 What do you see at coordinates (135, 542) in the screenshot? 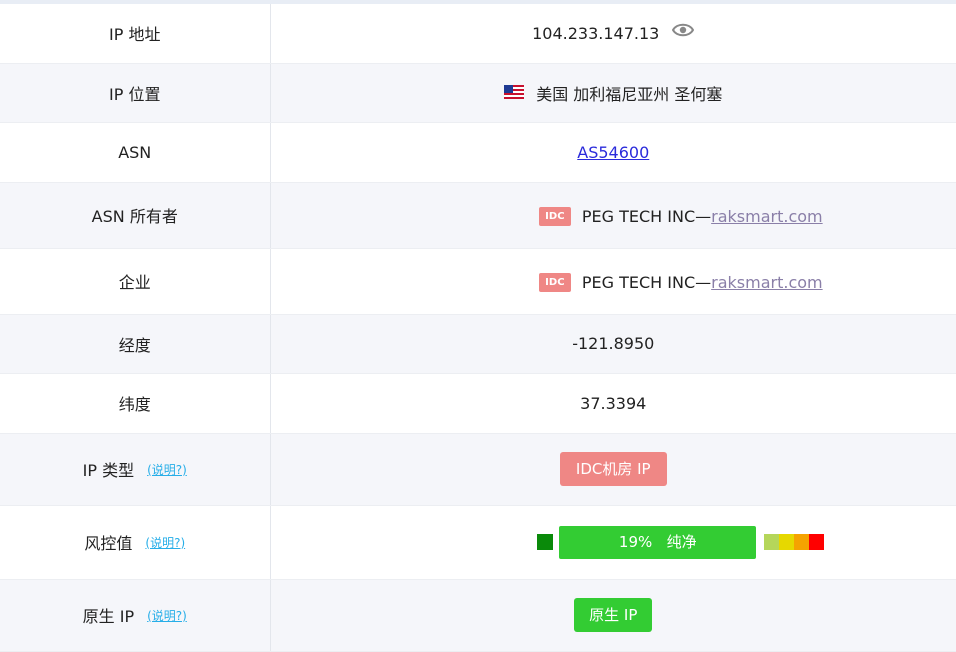
I see `label-cell-risk: 风控值 (说明?)` at bounding box center [135, 542].